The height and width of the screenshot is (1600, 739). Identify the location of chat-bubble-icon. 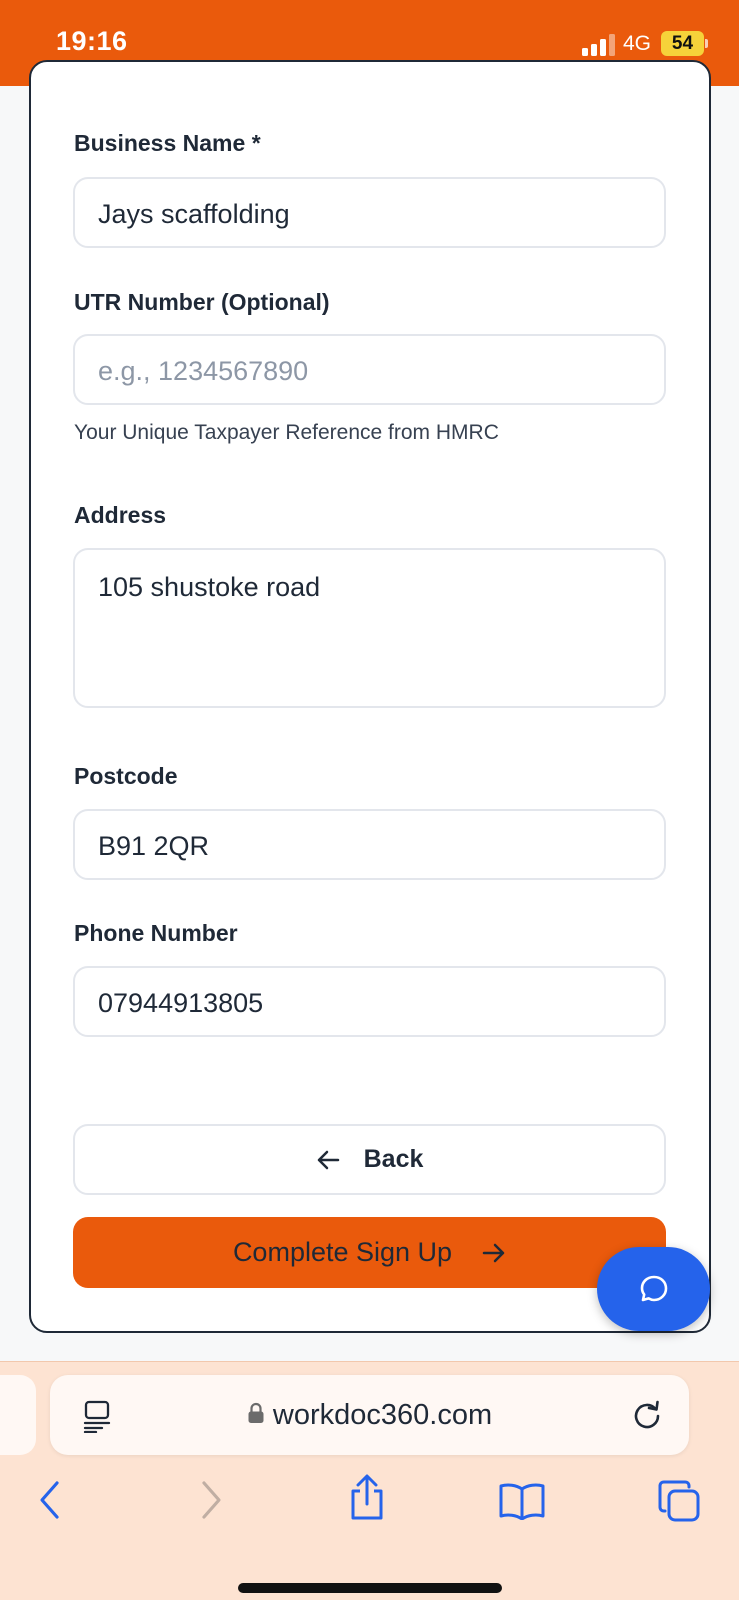
(653, 1288).